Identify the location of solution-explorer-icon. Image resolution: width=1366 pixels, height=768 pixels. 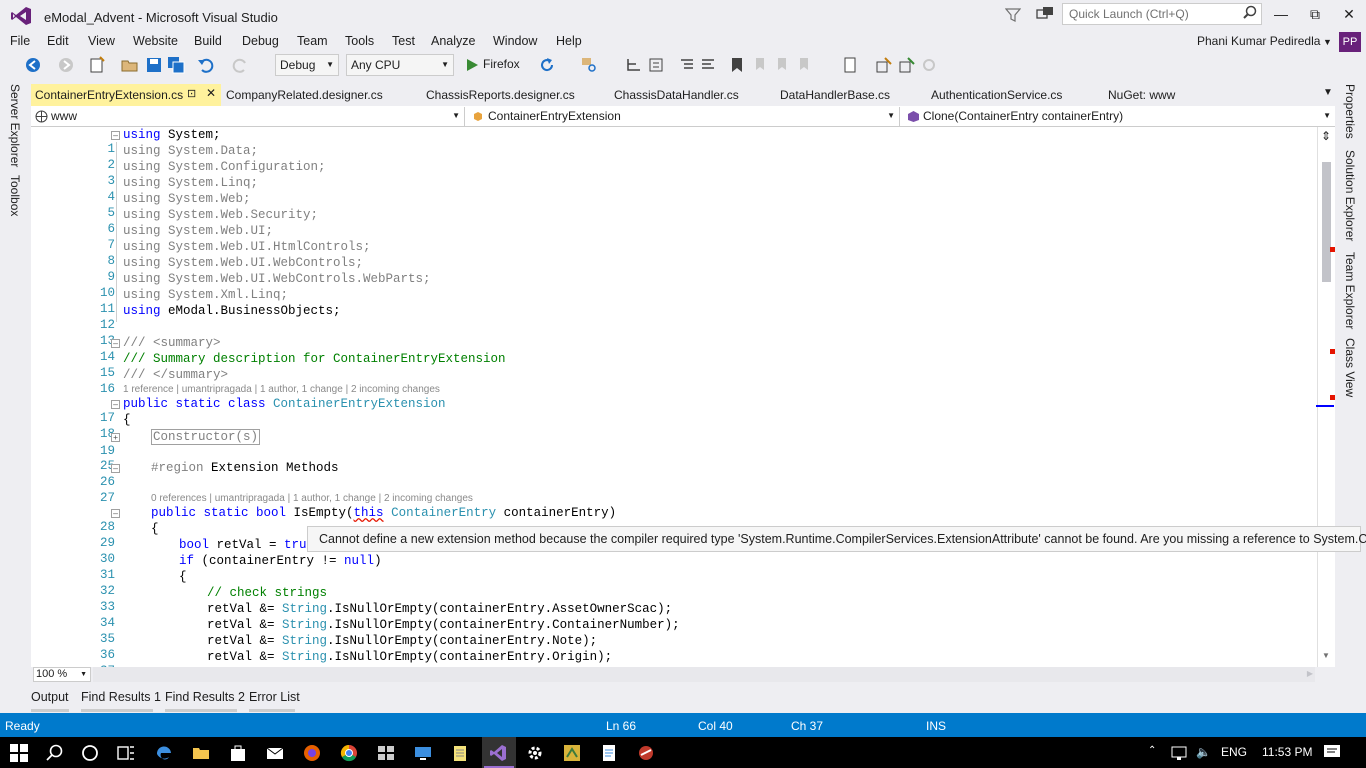
(634, 65).